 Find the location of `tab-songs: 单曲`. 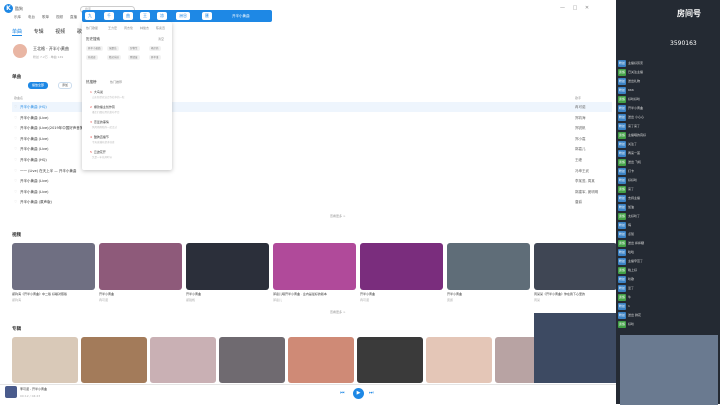

tab-songs: 单曲 is located at coordinates (17, 32).